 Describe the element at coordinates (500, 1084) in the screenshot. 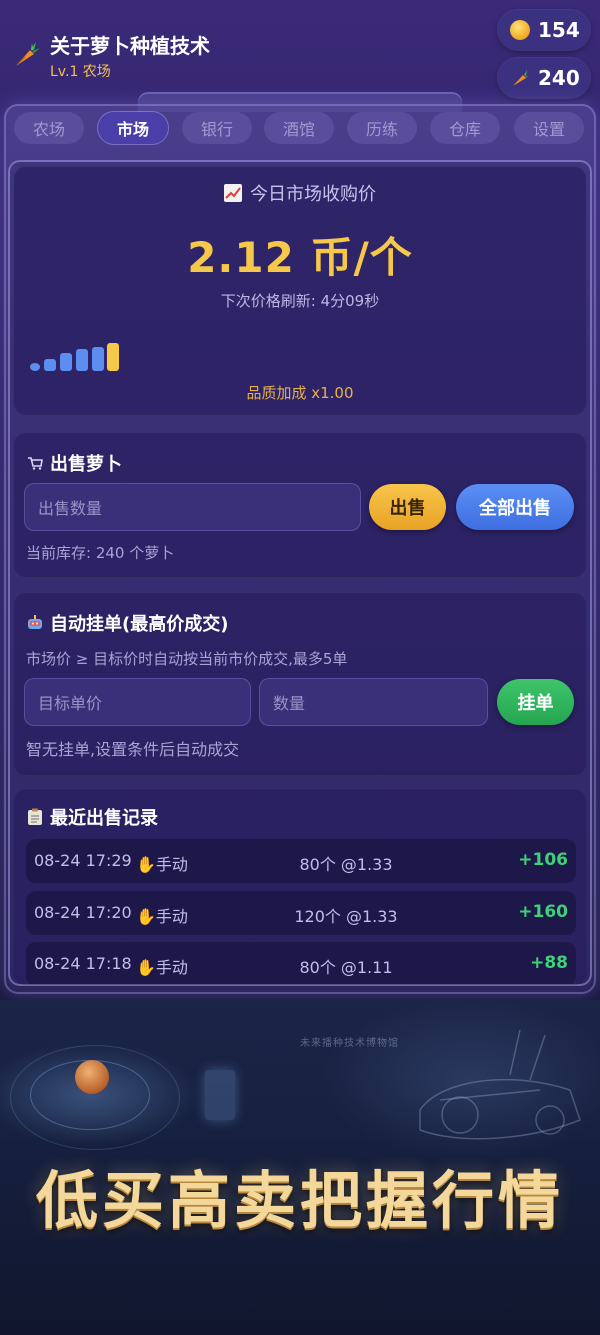

I see `spaceship-icon` at that location.